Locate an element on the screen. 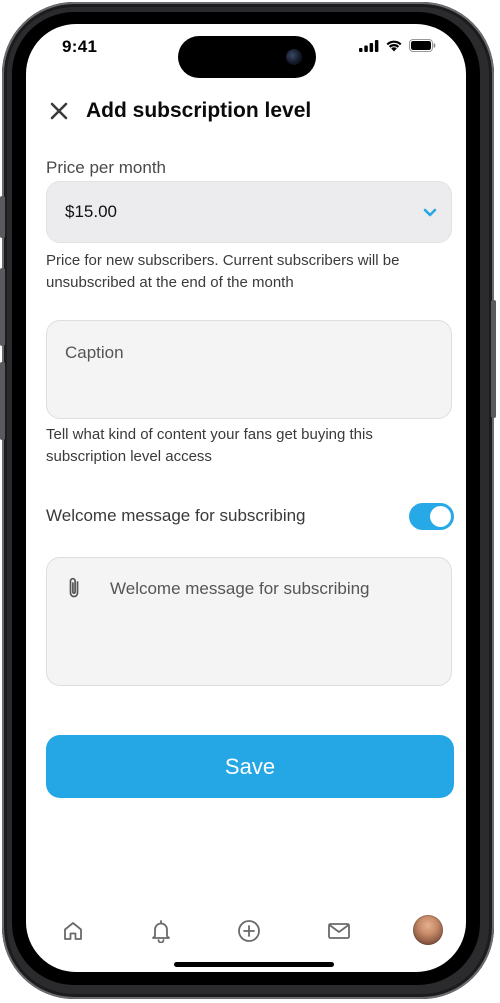  cellular-signal-icon is located at coordinates (369, 48).